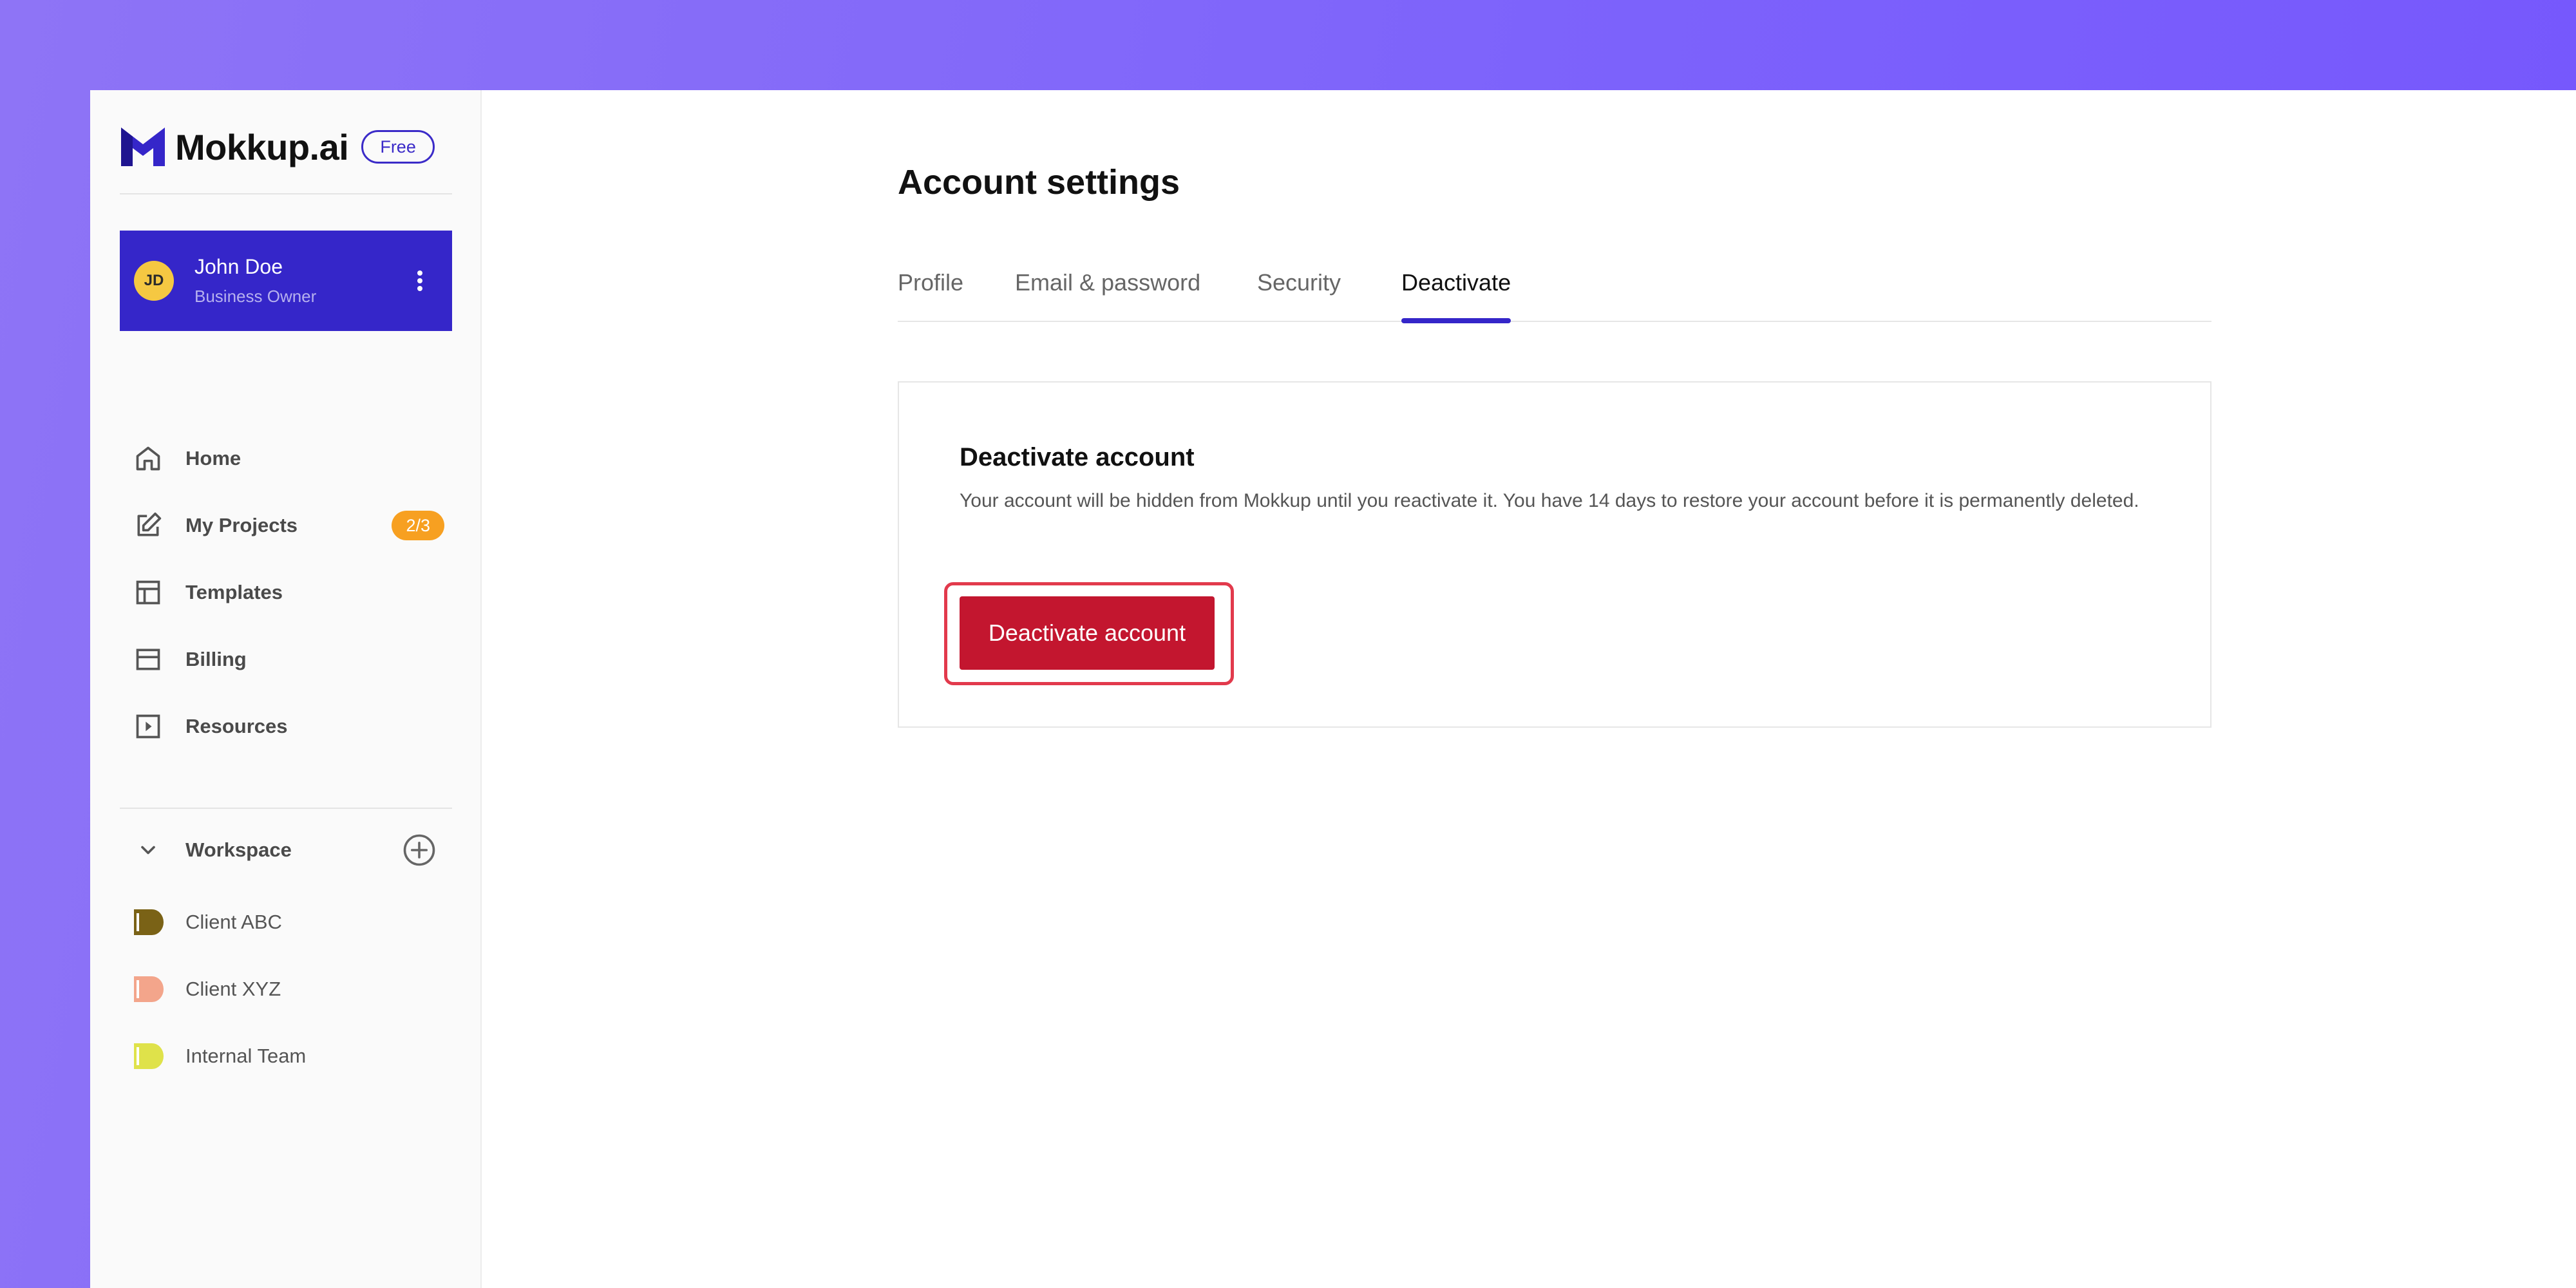 The image size is (2576, 1288). What do you see at coordinates (154, 281) in the screenshot?
I see `avatar: JD` at bounding box center [154, 281].